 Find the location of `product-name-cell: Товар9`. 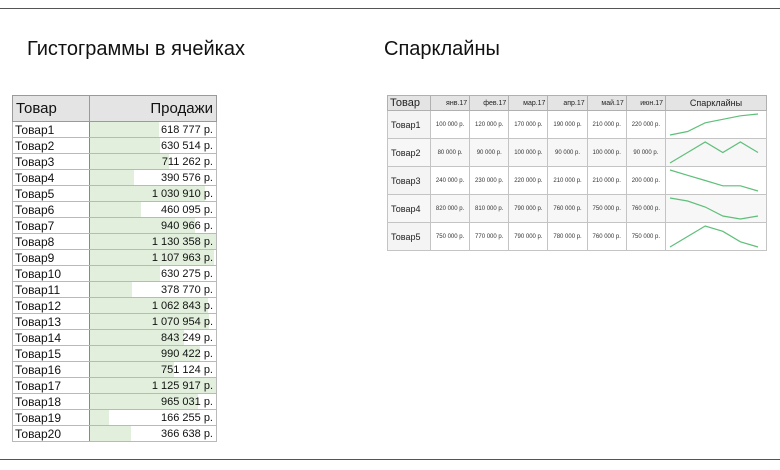

product-name-cell: Товар9 is located at coordinates (51, 257).